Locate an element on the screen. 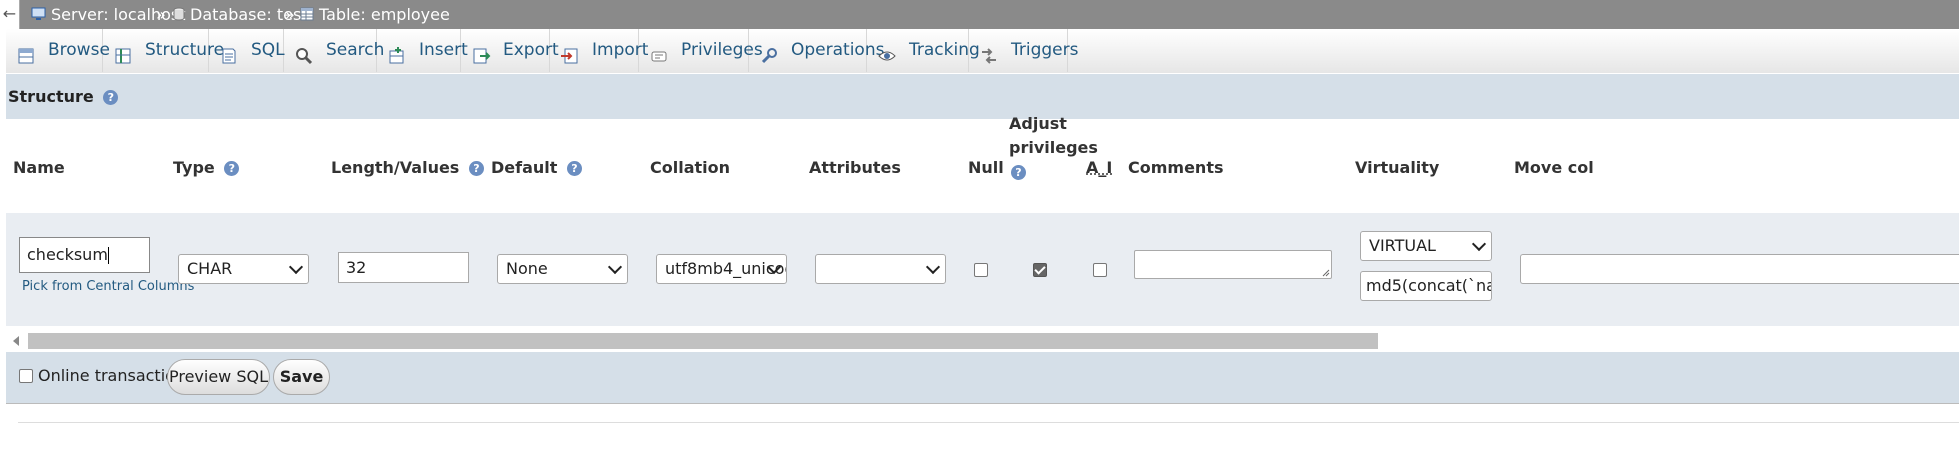  length-values-input: 32 is located at coordinates (403, 267).